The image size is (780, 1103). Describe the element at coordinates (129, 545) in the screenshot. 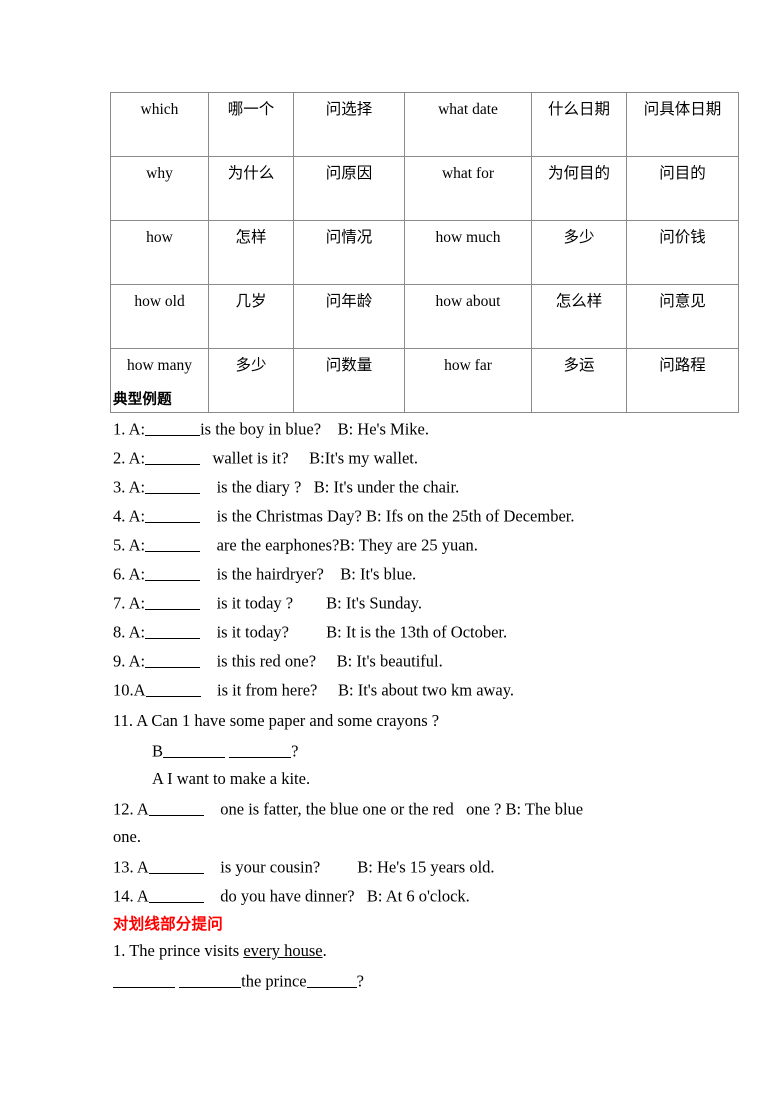

I see `line-prefix: 5. A:` at that location.